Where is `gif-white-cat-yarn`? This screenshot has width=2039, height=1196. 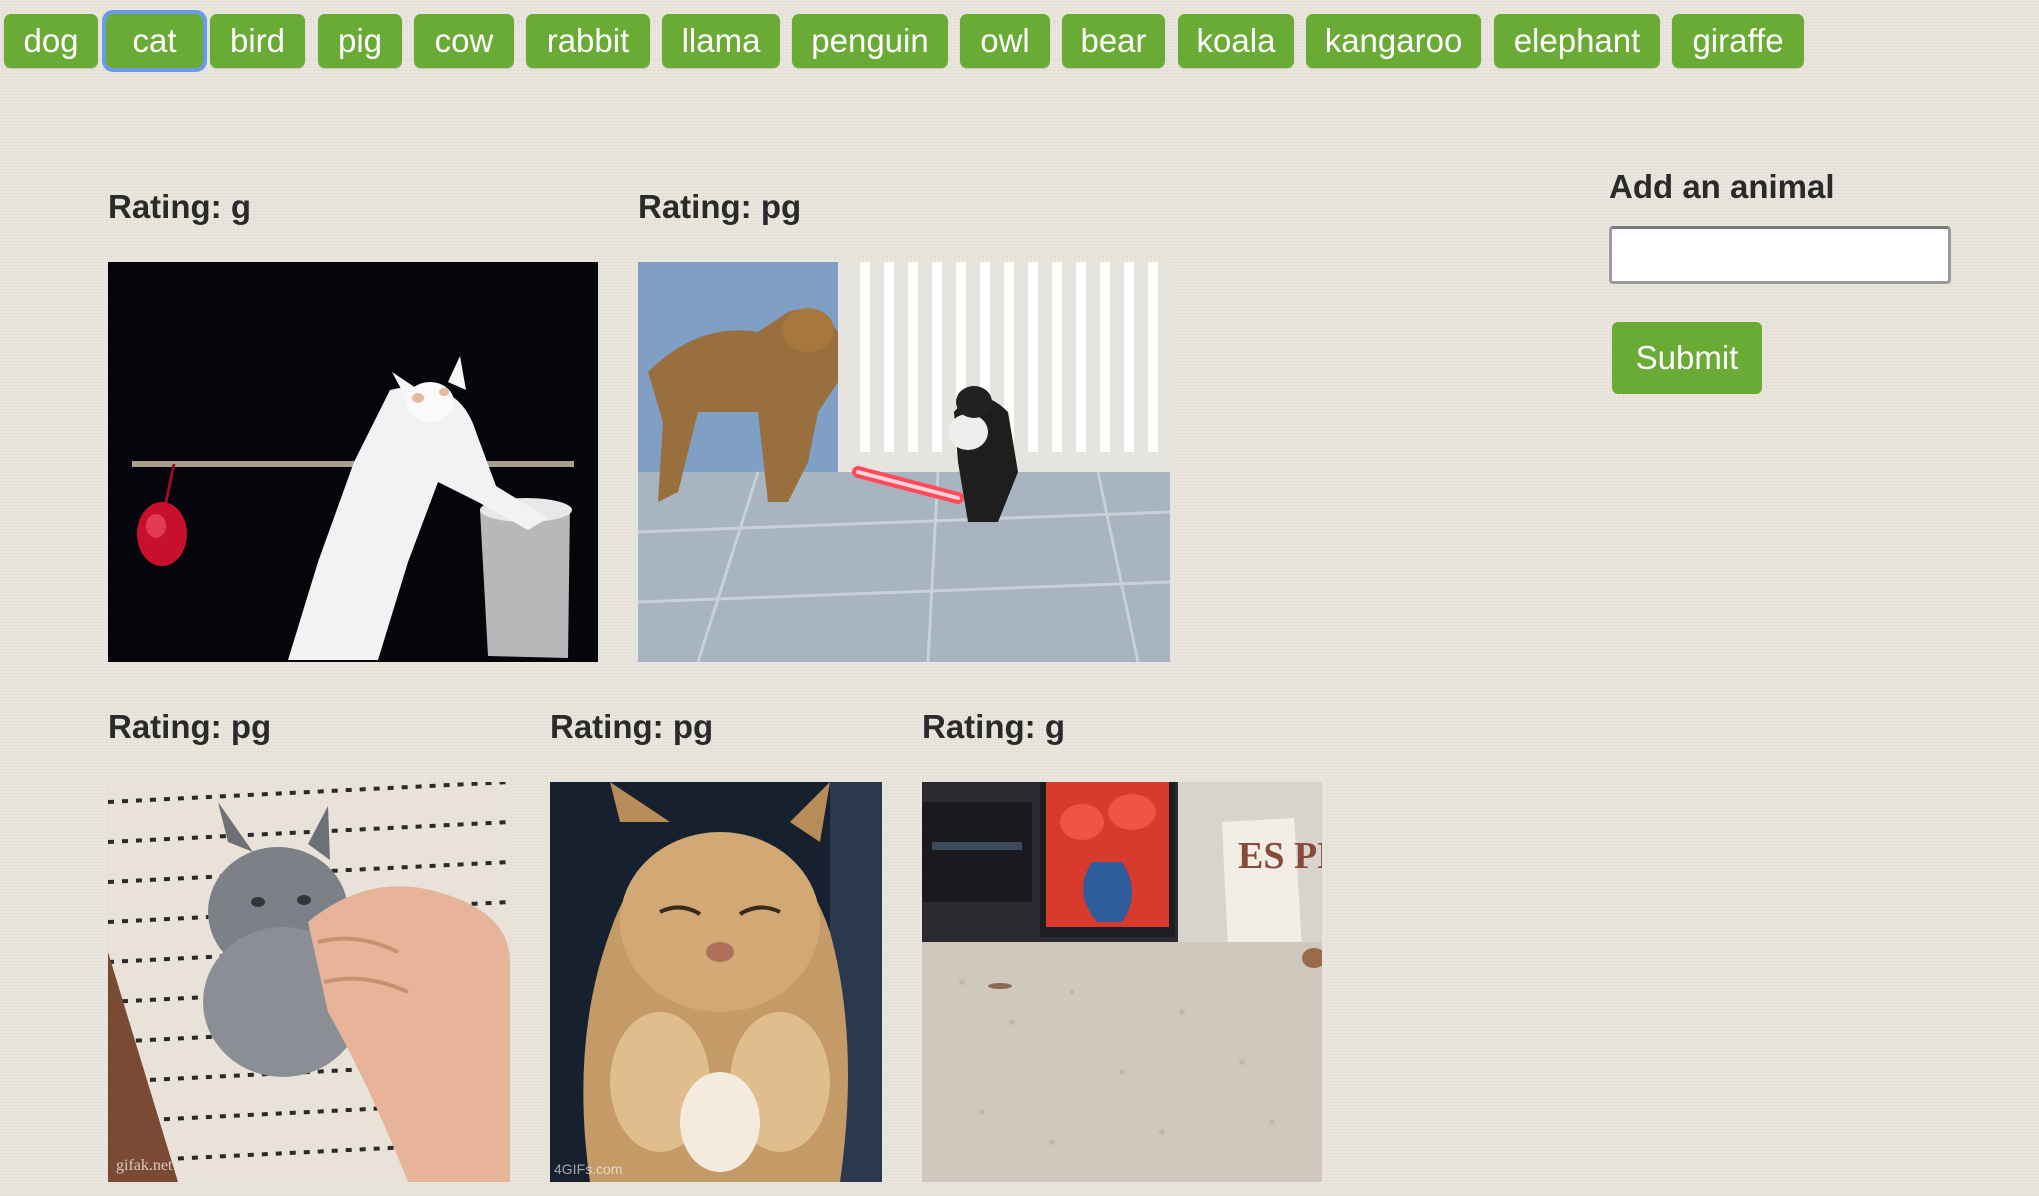
gif-white-cat-yarn is located at coordinates (353, 462).